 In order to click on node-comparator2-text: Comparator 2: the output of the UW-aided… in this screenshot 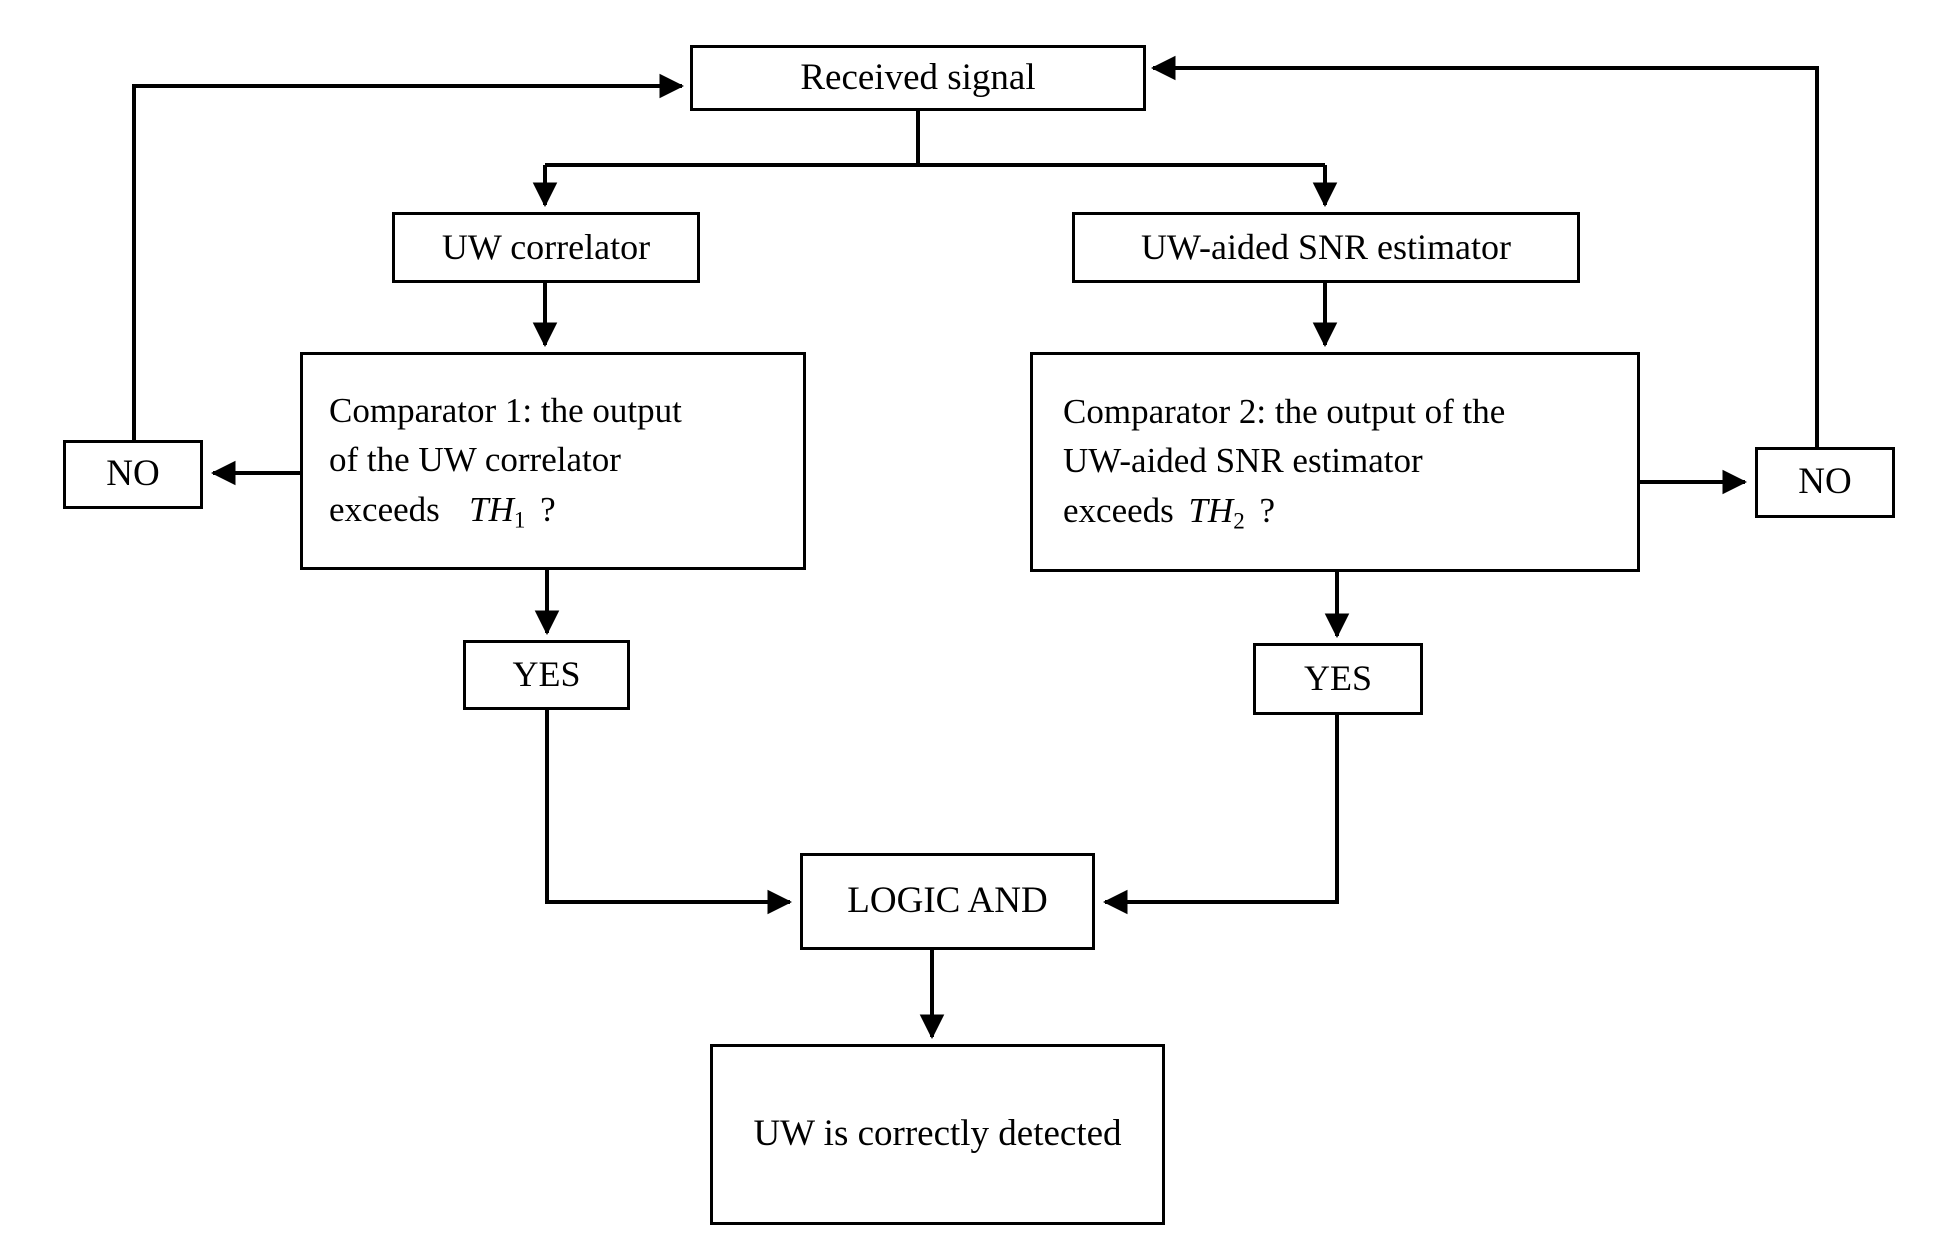, I will do `click(1343, 462)`.